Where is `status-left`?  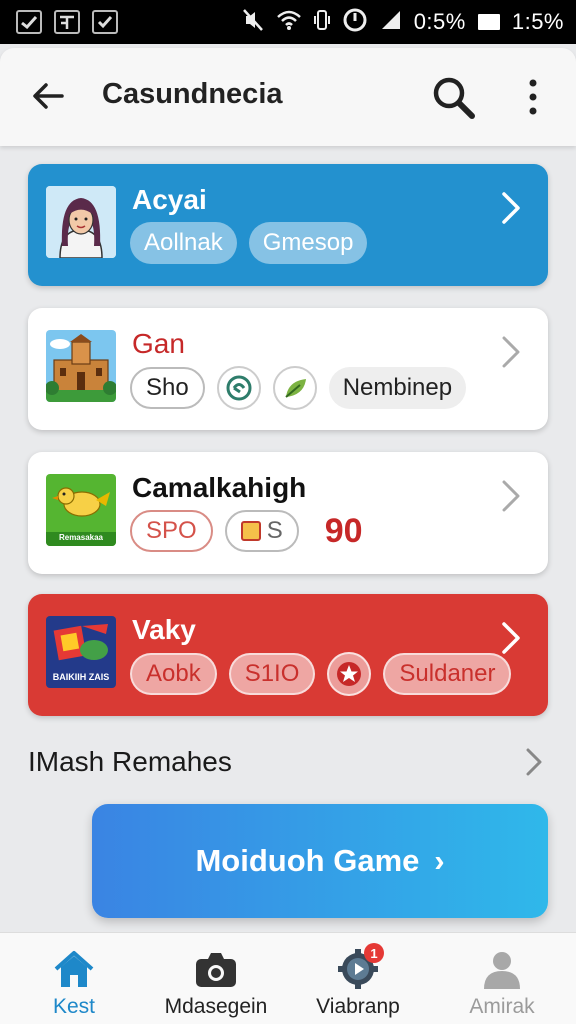
status-left is located at coordinates (67, 22).